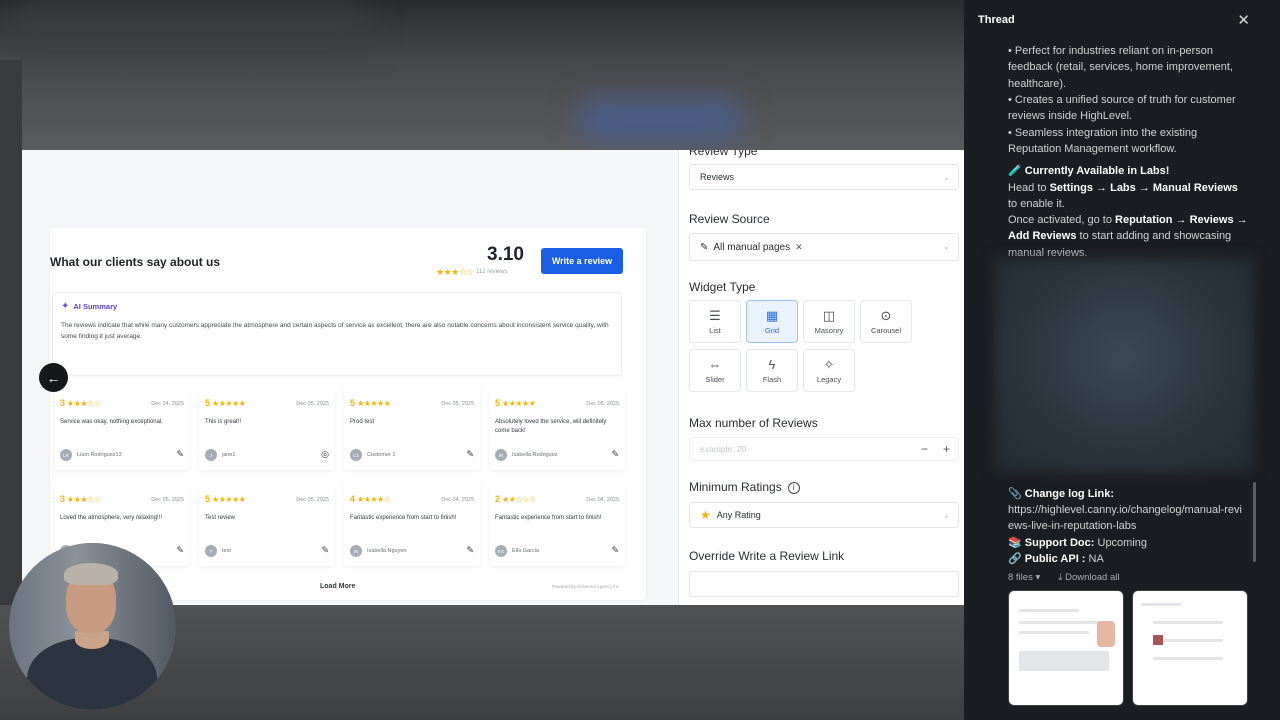  Describe the element at coordinates (80, 403) in the screenshot. I see `review-rating: 3 ★★★☆☆` at that location.